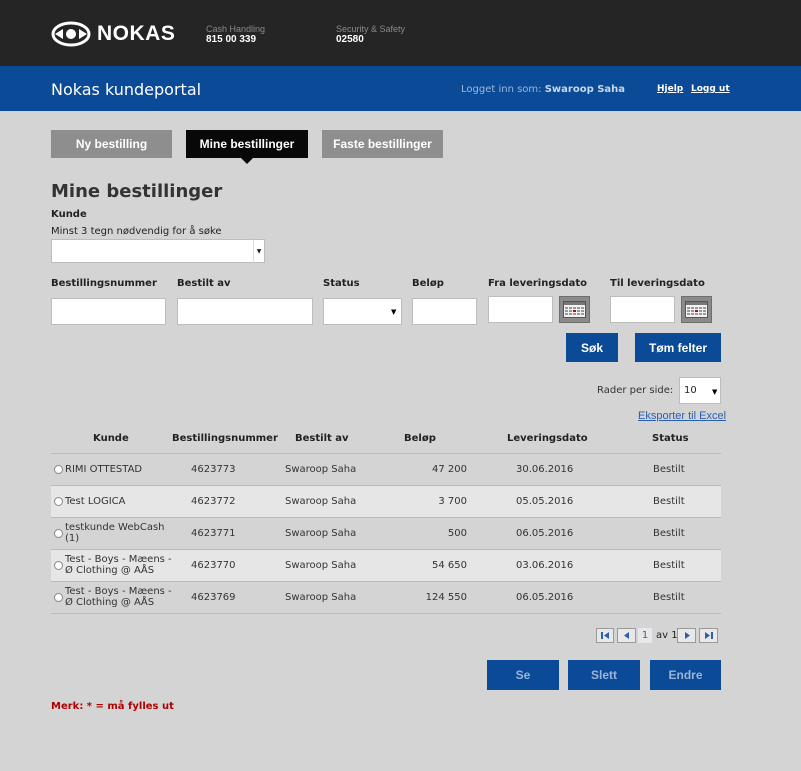  What do you see at coordinates (543, 89) in the screenshot?
I see `logged-in-info: Logget inn som: Swaroop Saha` at bounding box center [543, 89].